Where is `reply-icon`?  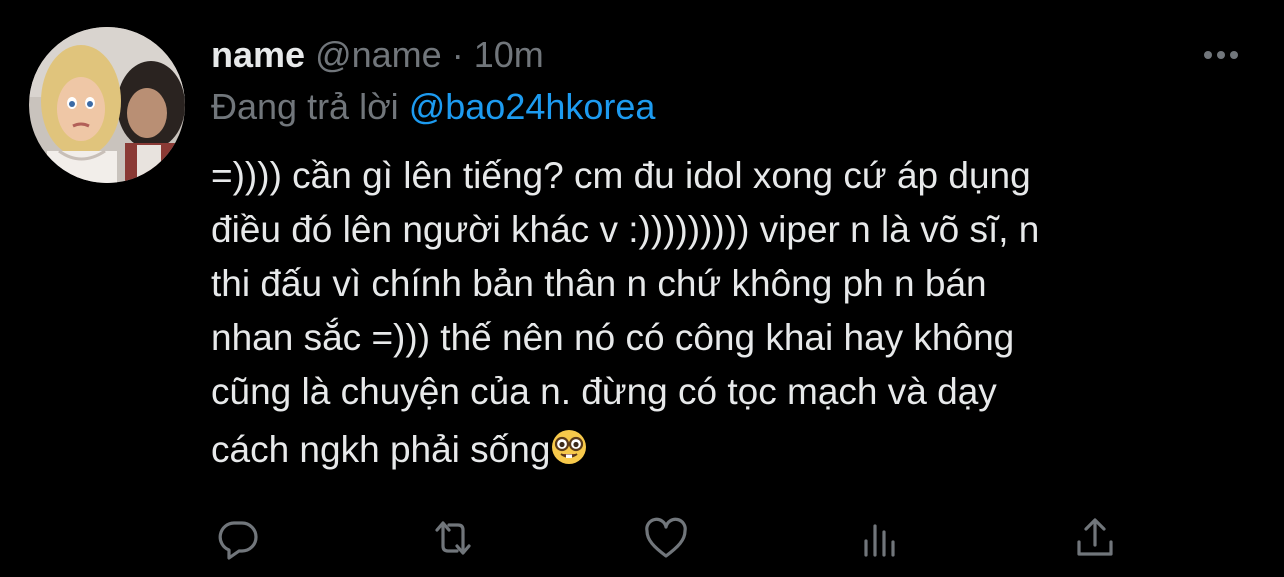 reply-icon is located at coordinates (238, 538).